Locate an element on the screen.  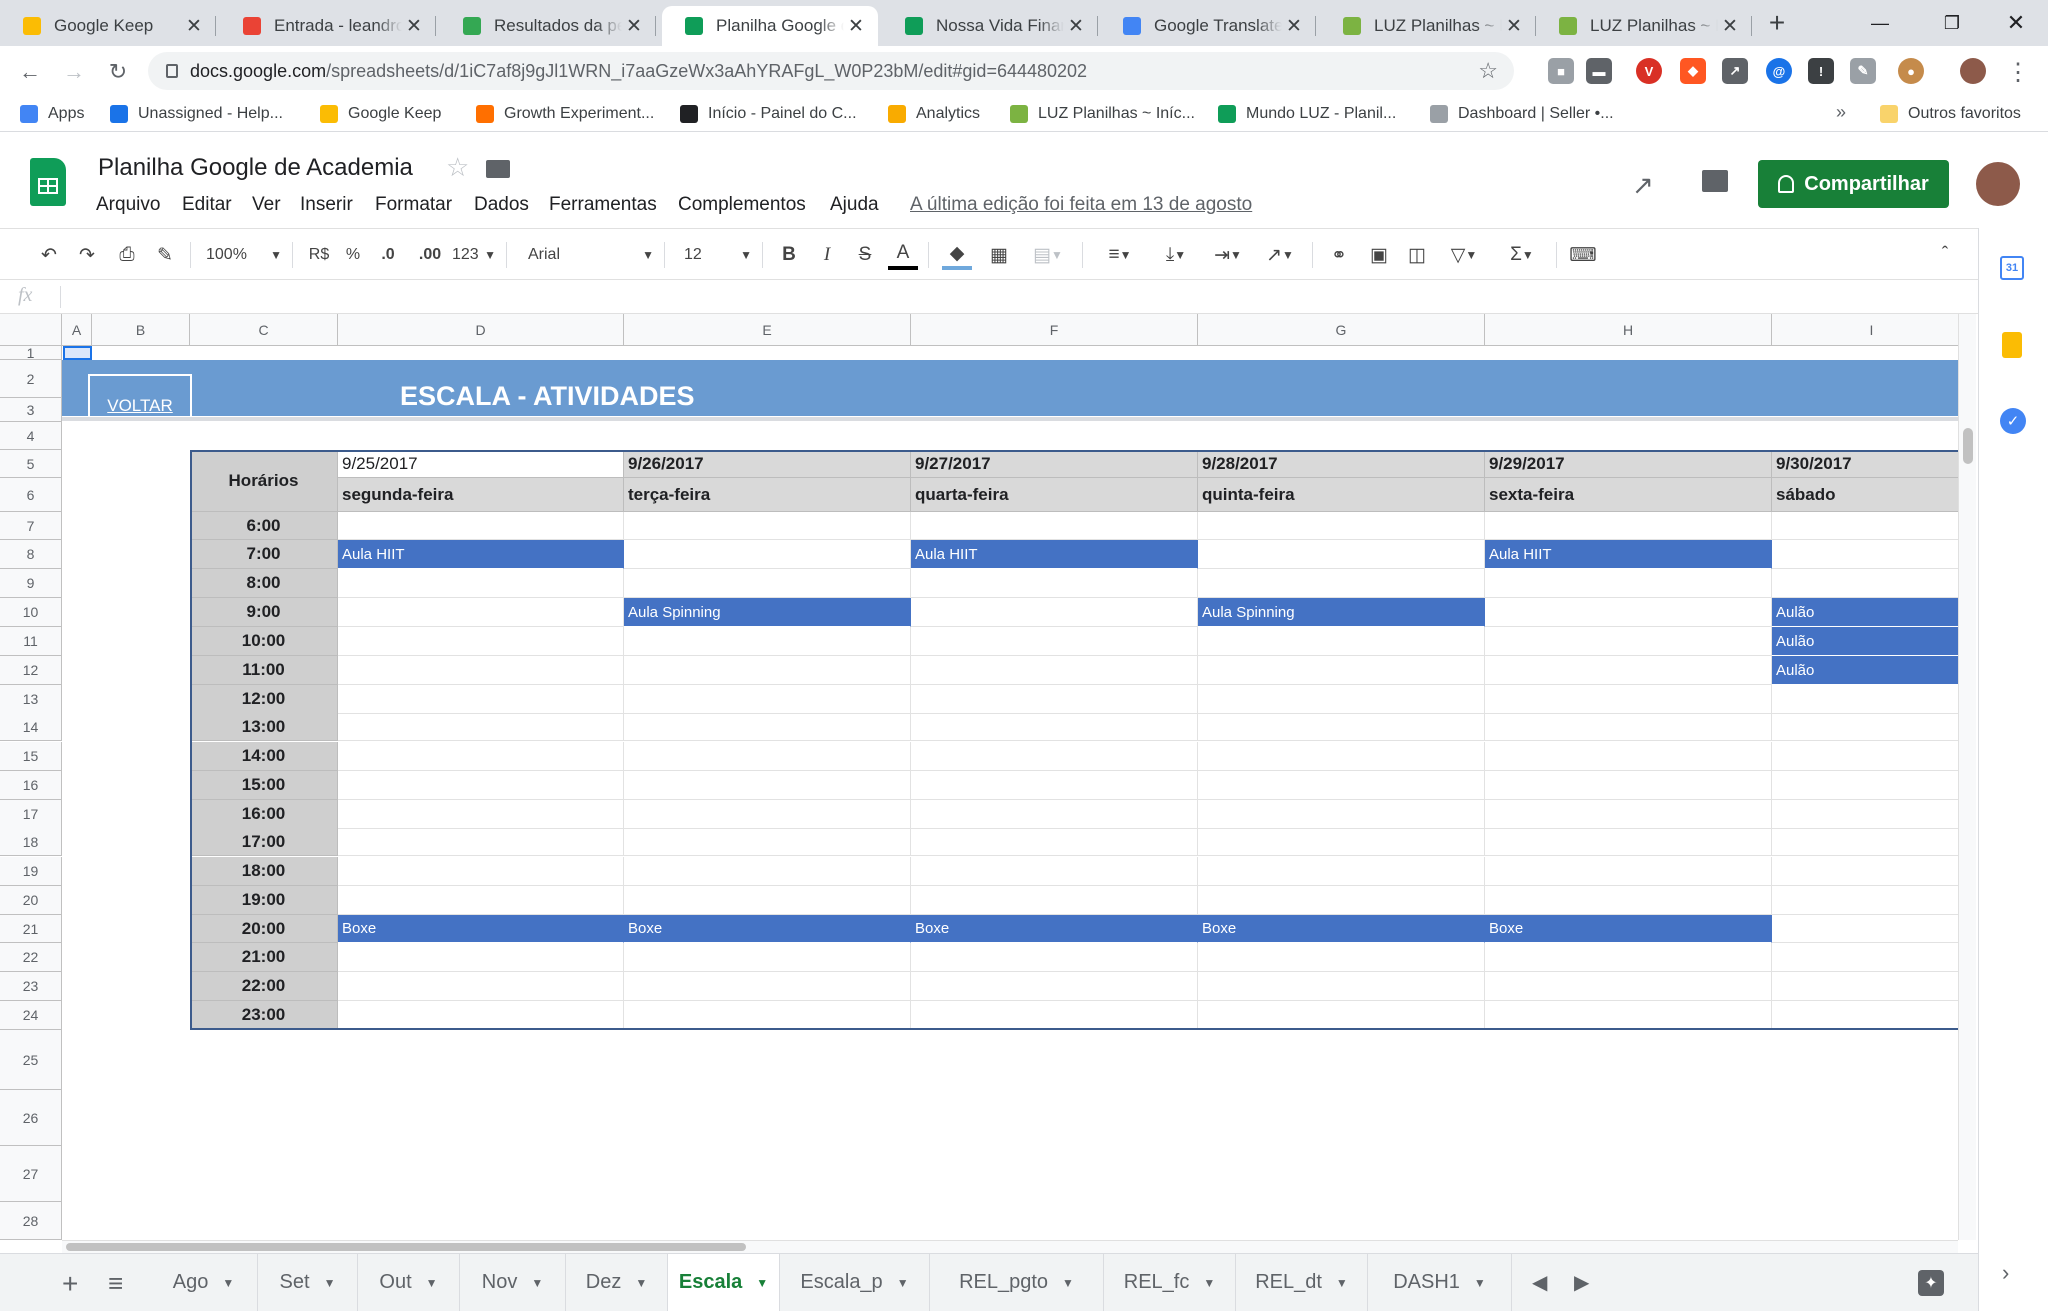
horizontal-scroll-thumb is located at coordinates (406, 1247).